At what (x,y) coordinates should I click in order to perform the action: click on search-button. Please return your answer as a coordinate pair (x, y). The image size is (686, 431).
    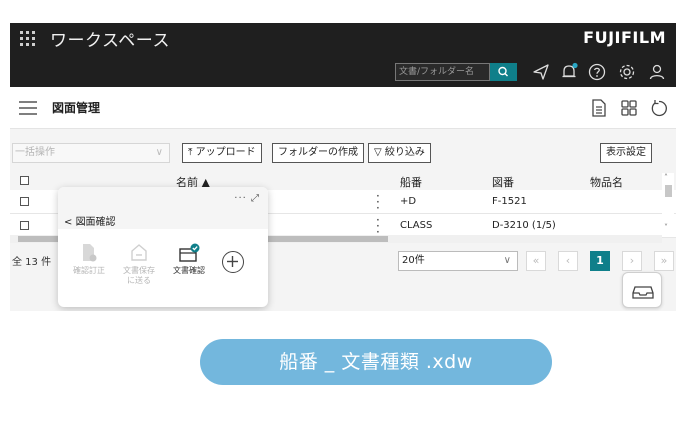
    Looking at the image, I should click on (503, 72).